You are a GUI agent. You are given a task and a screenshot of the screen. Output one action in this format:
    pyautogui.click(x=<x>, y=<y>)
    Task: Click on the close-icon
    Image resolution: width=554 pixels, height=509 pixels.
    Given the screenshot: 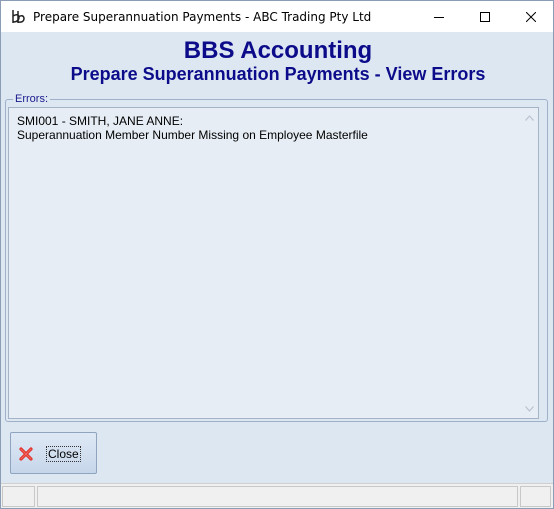 What is the action you would take?
    pyautogui.click(x=531, y=16)
    